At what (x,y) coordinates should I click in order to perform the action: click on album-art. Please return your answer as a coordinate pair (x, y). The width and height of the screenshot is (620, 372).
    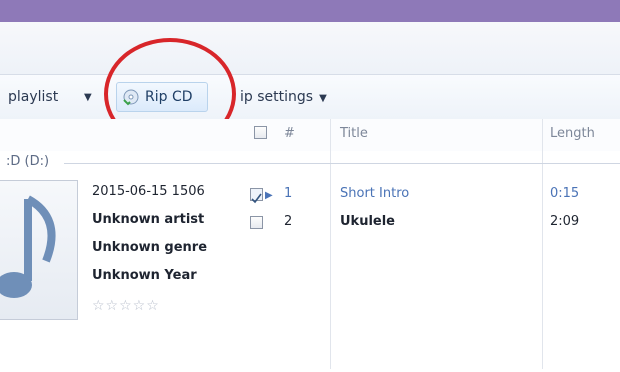
    Looking at the image, I should click on (39, 250).